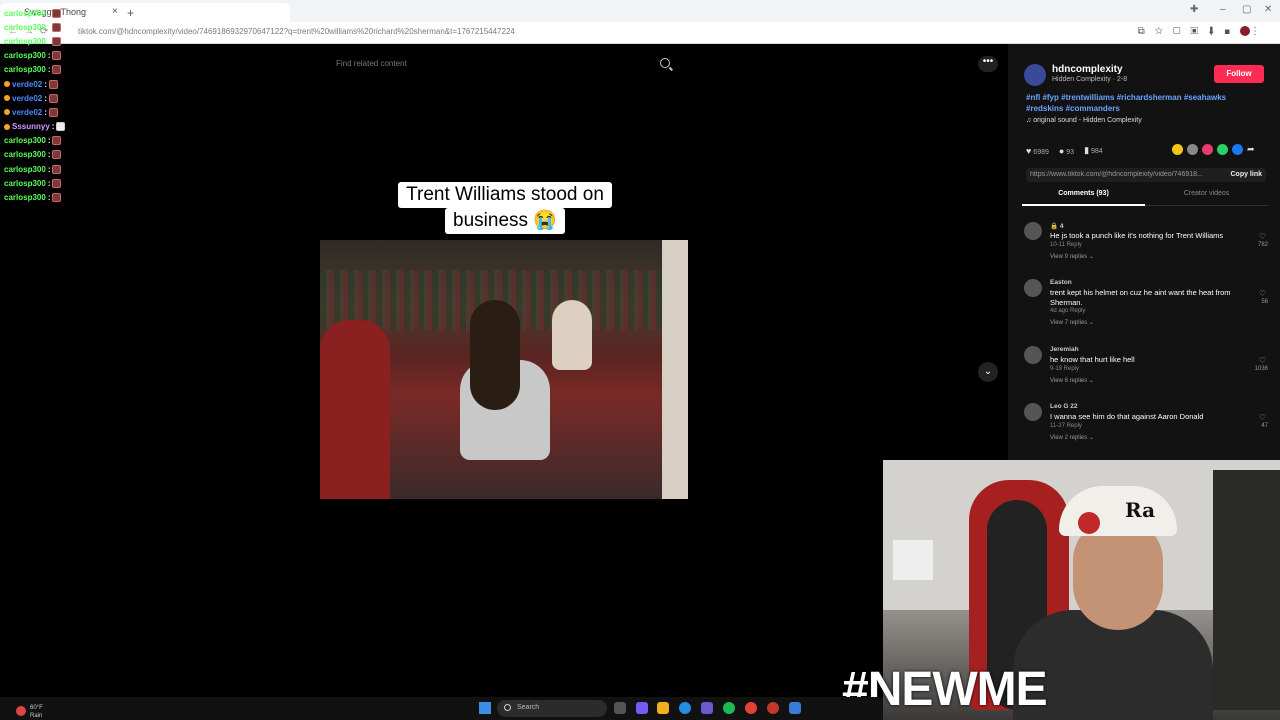 This screenshot has width=1280, height=720. What do you see at coordinates (1268, 9) in the screenshot?
I see `close-window-icon: ✕` at bounding box center [1268, 9].